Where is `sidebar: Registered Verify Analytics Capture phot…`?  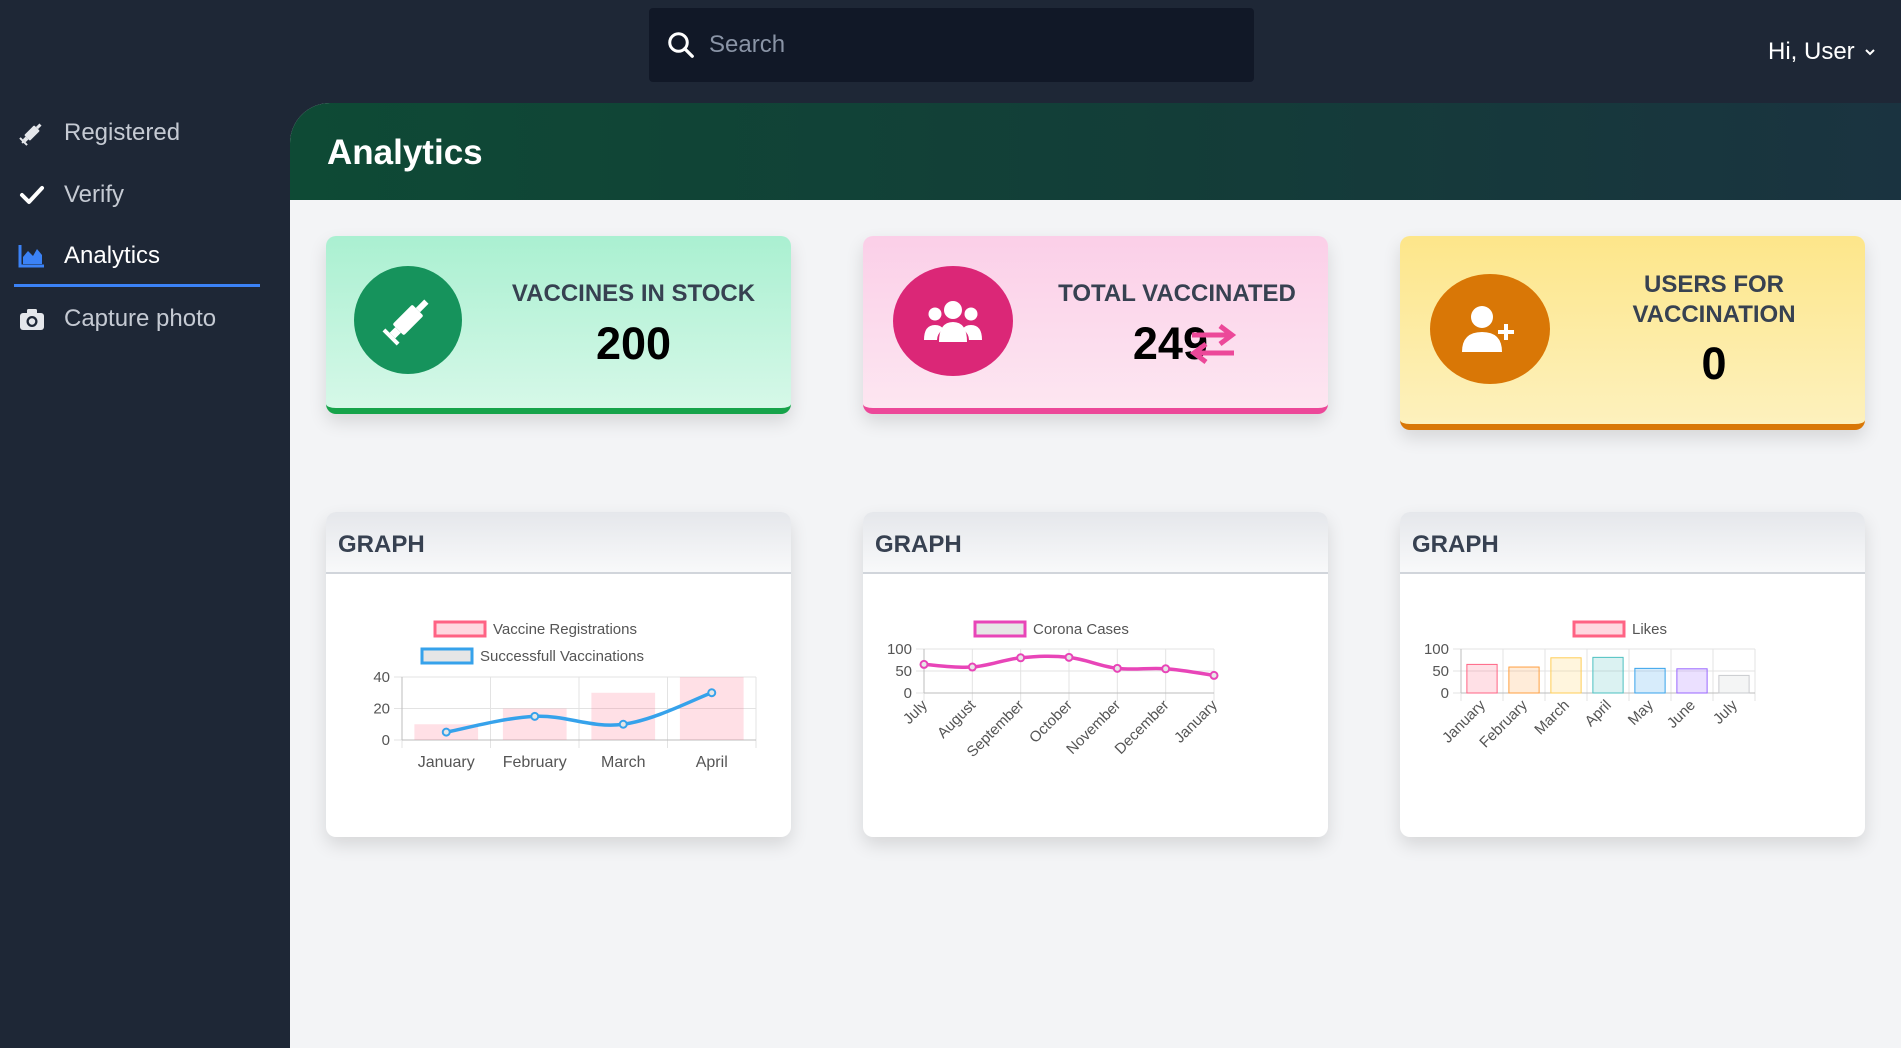
sidebar: Registered Verify Analytics Capture phot… is located at coordinates (145, 575).